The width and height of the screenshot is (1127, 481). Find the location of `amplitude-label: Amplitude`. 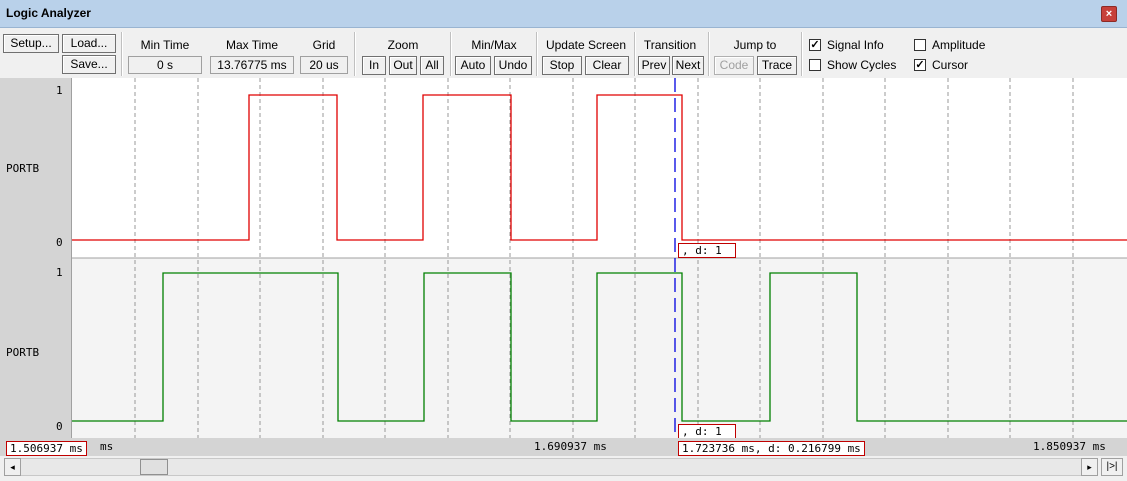

amplitude-label: Amplitude is located at coordinates (959, 45).